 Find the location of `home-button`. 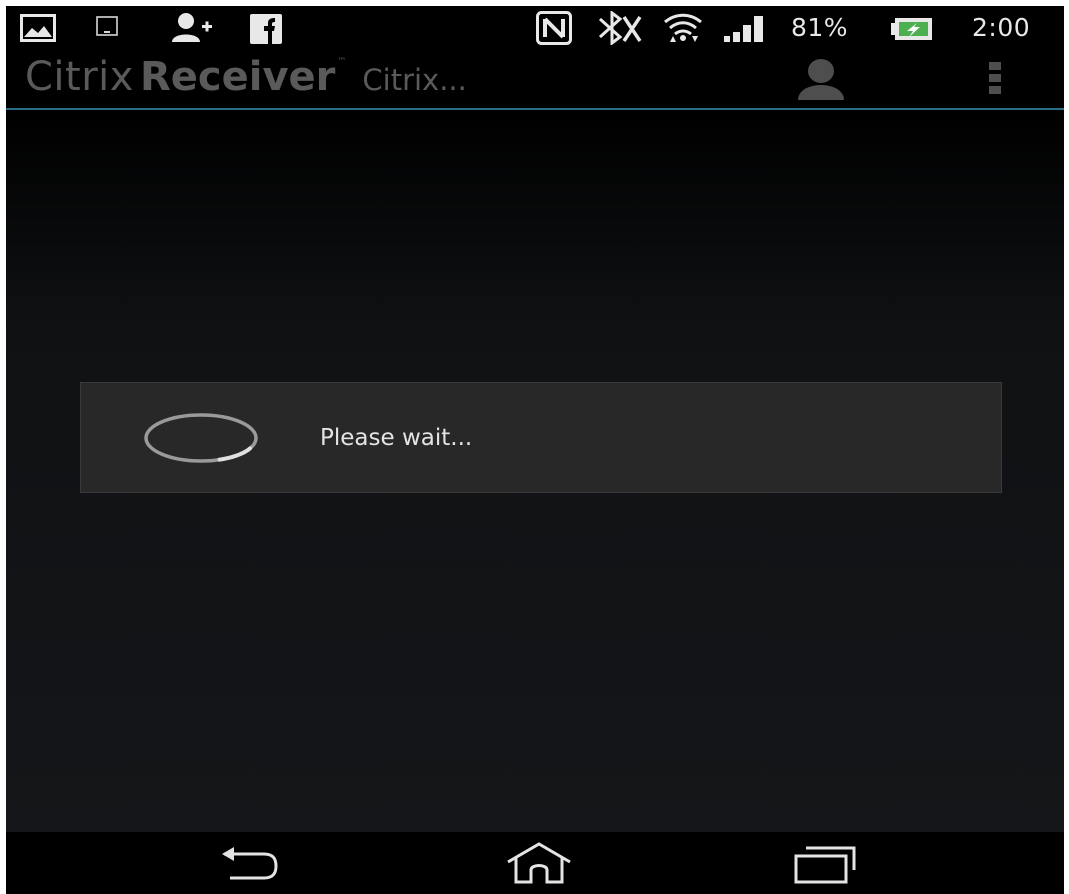

home-button is located at coordinates (539, 864).